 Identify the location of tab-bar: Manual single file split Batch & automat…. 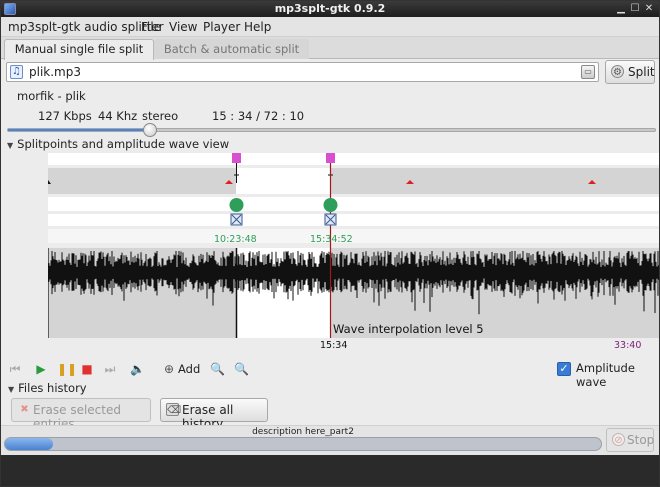
(330, 48).